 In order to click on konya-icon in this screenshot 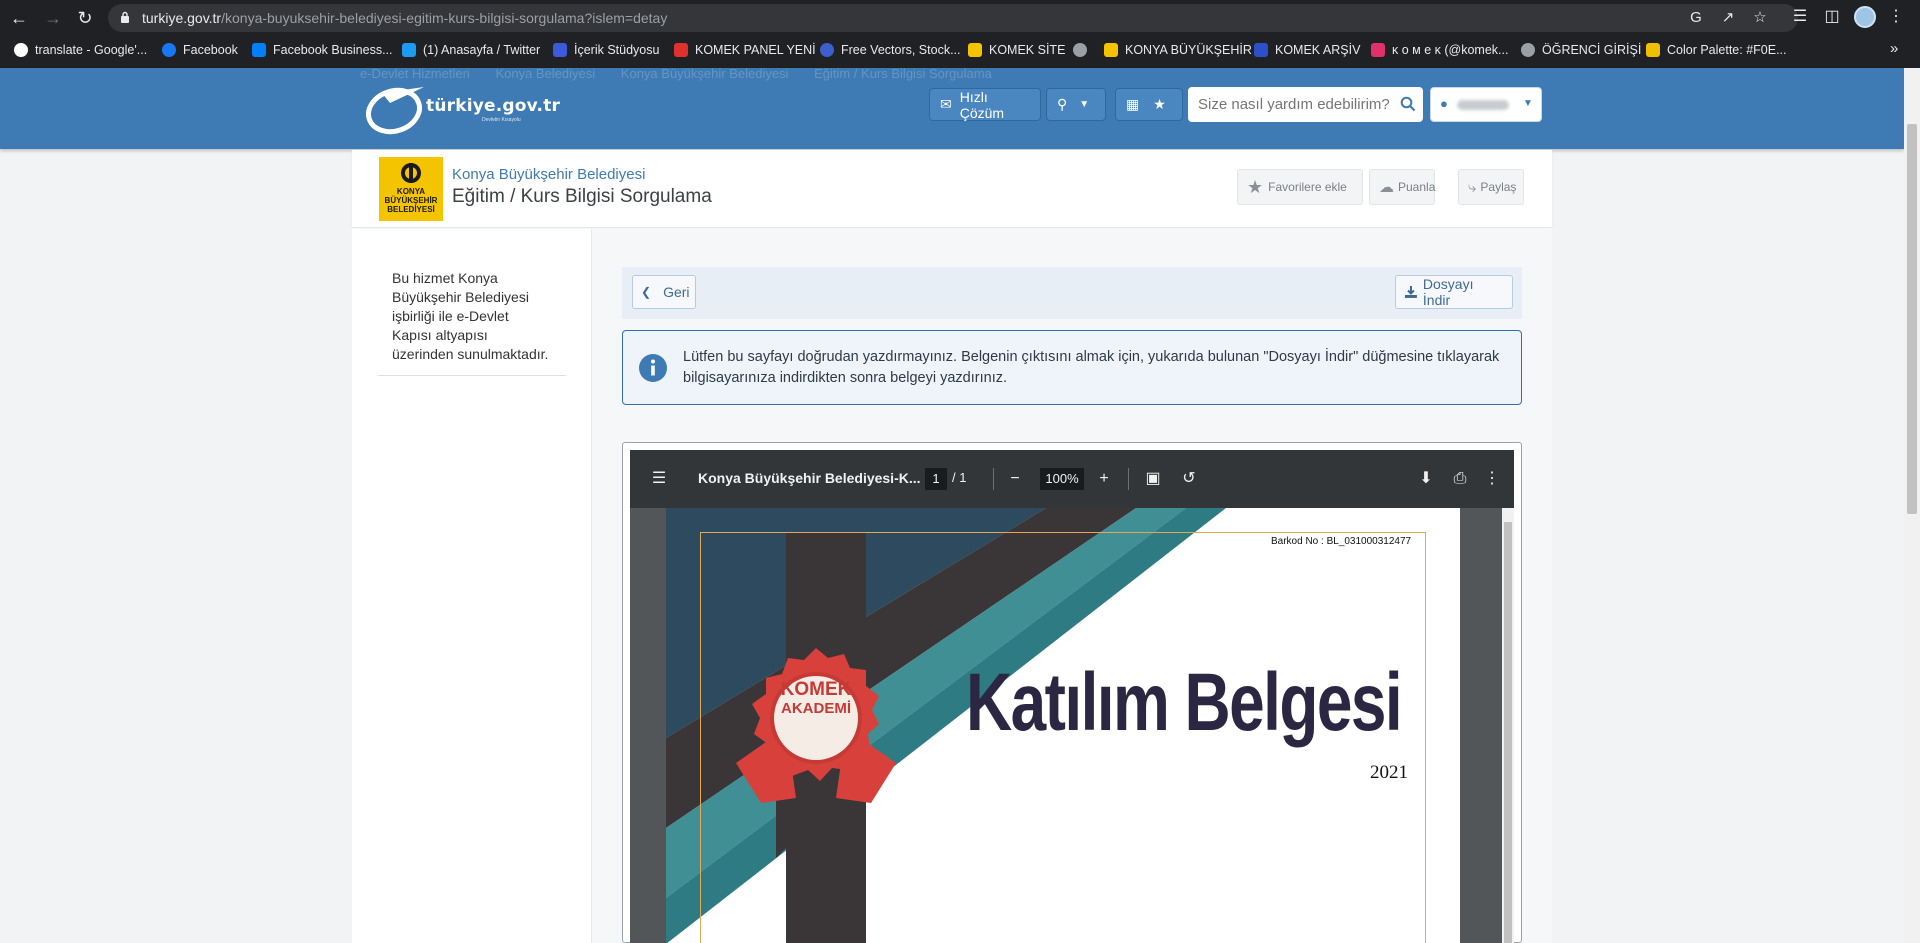, I will do `click(1111, 50)`.